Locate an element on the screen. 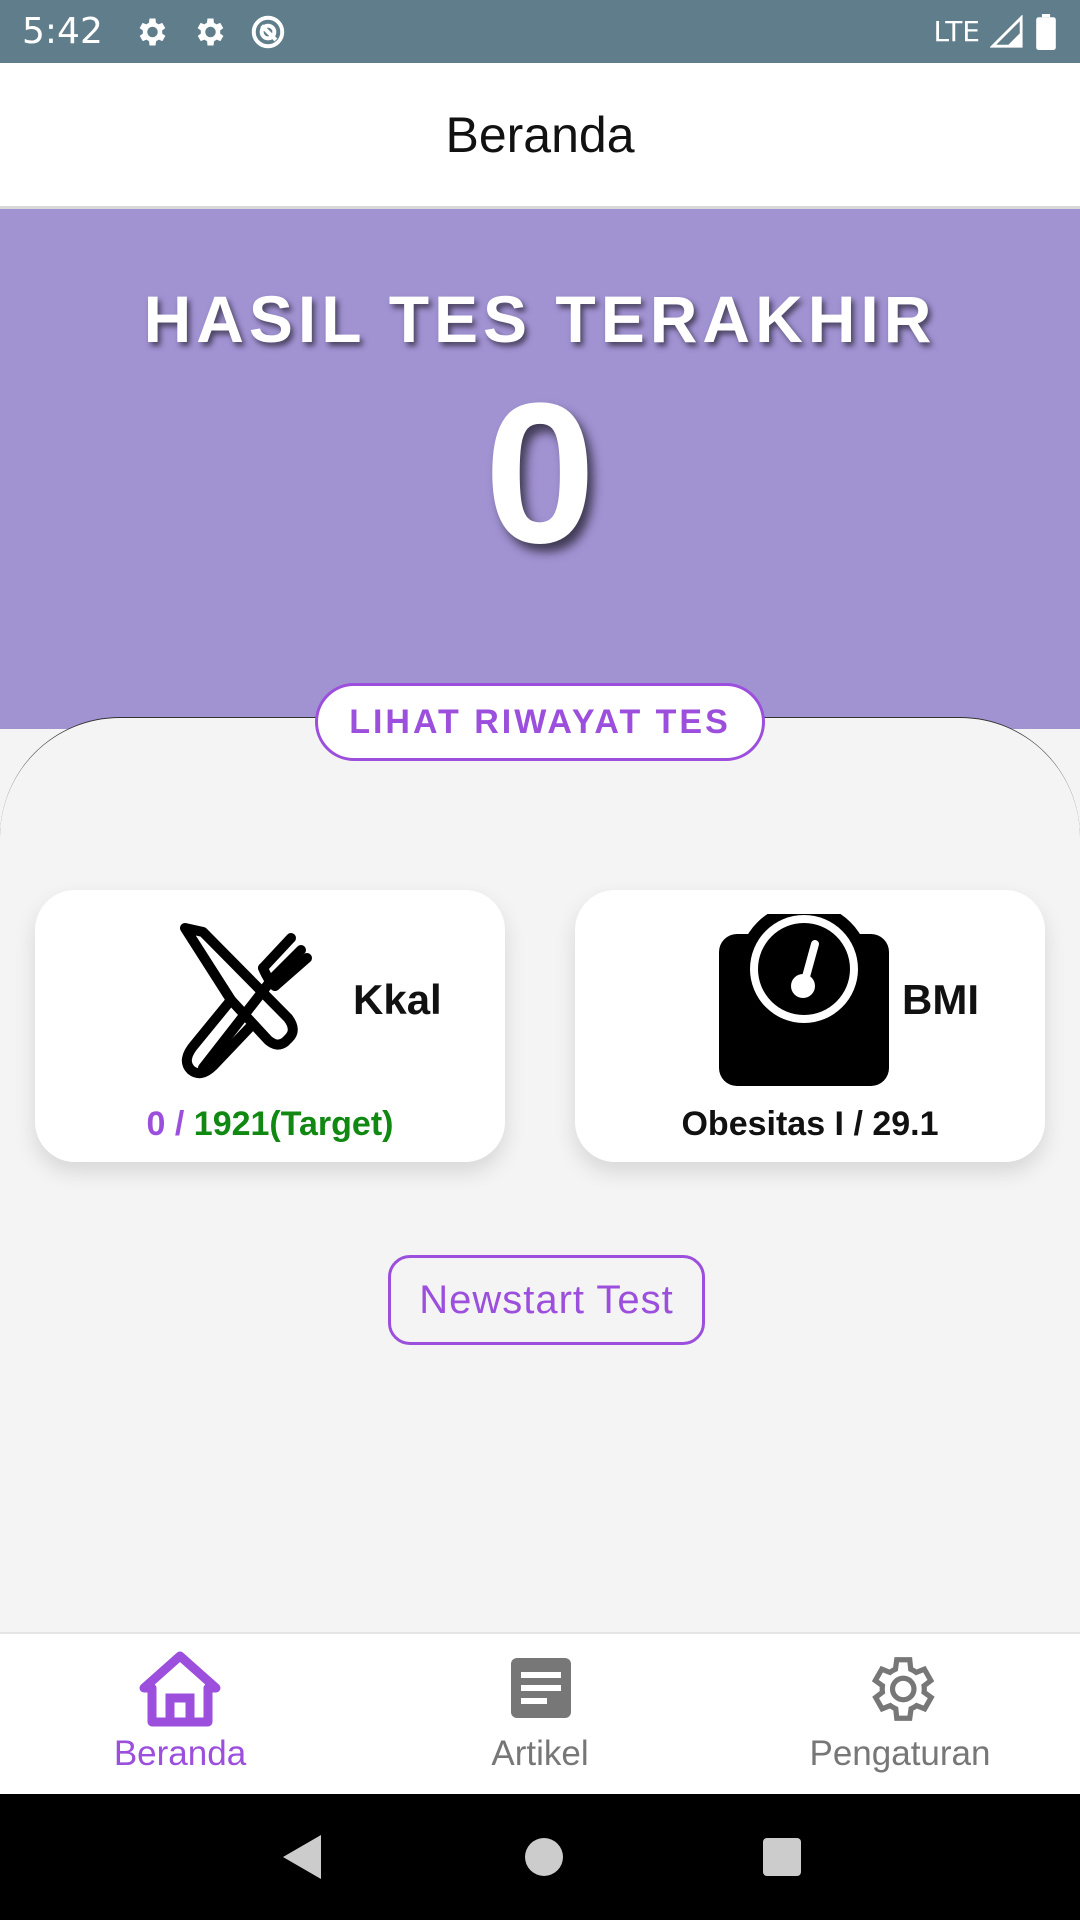 The width and height of the screenshot is (1080, 1920). status-right: LTE is located at coordinates (995, 31).